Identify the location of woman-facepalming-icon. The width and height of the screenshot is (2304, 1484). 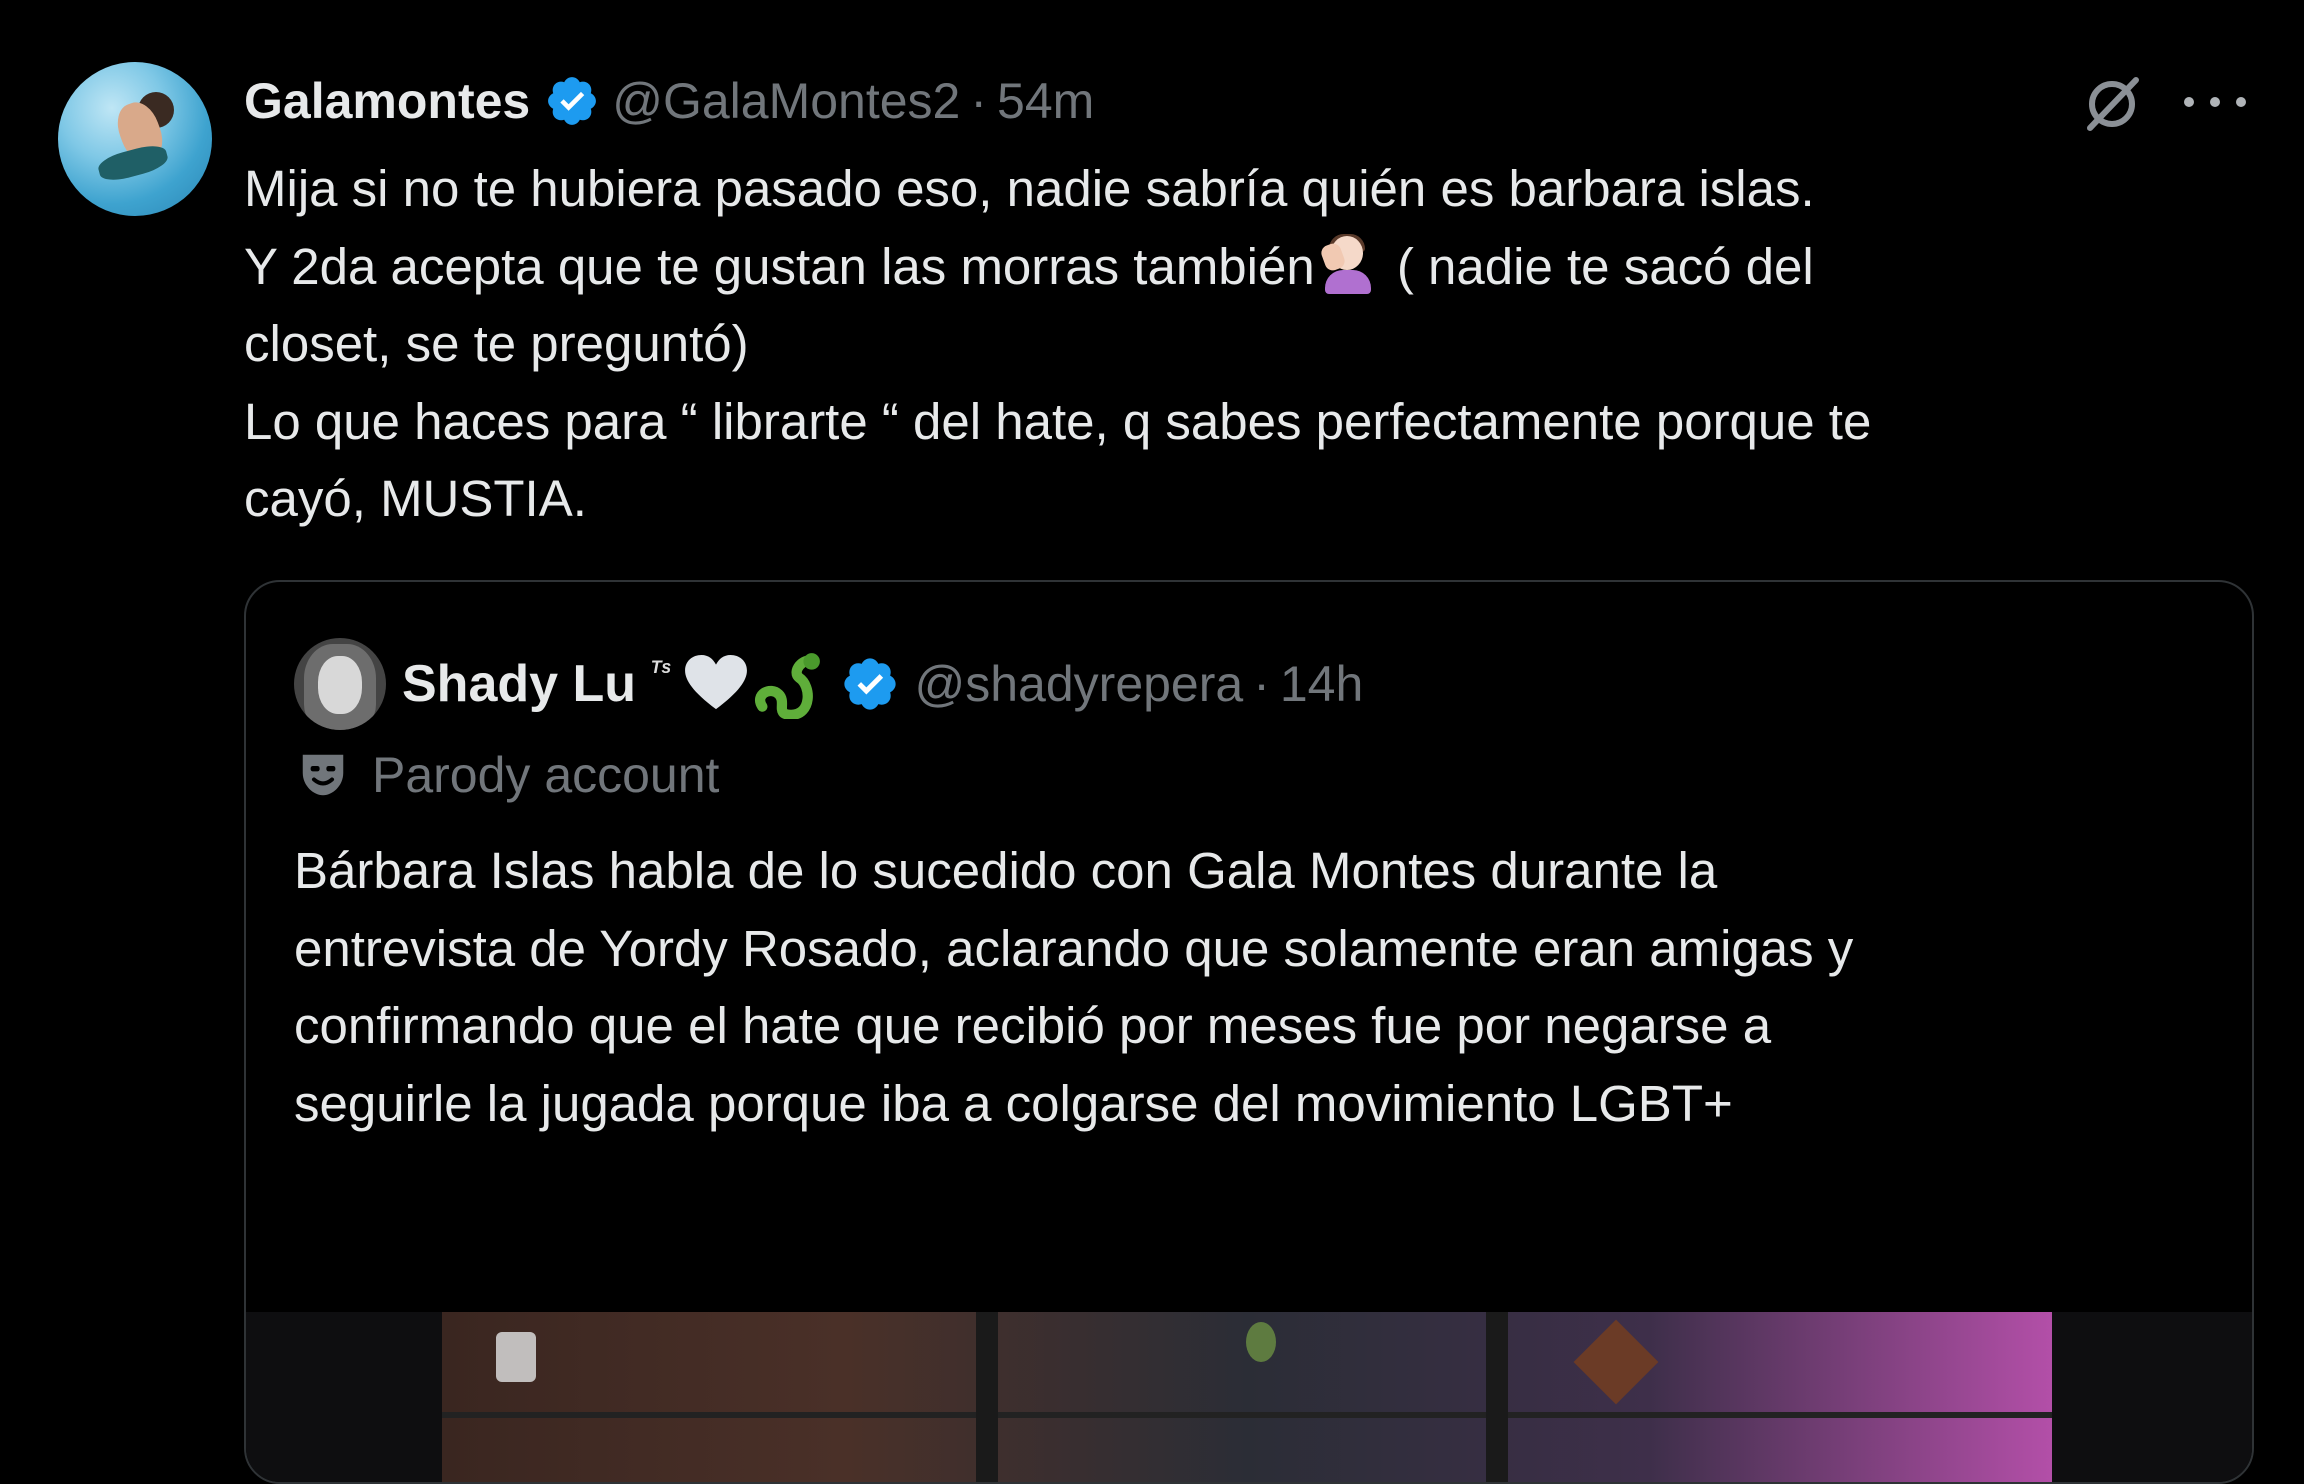
(1347, 263).